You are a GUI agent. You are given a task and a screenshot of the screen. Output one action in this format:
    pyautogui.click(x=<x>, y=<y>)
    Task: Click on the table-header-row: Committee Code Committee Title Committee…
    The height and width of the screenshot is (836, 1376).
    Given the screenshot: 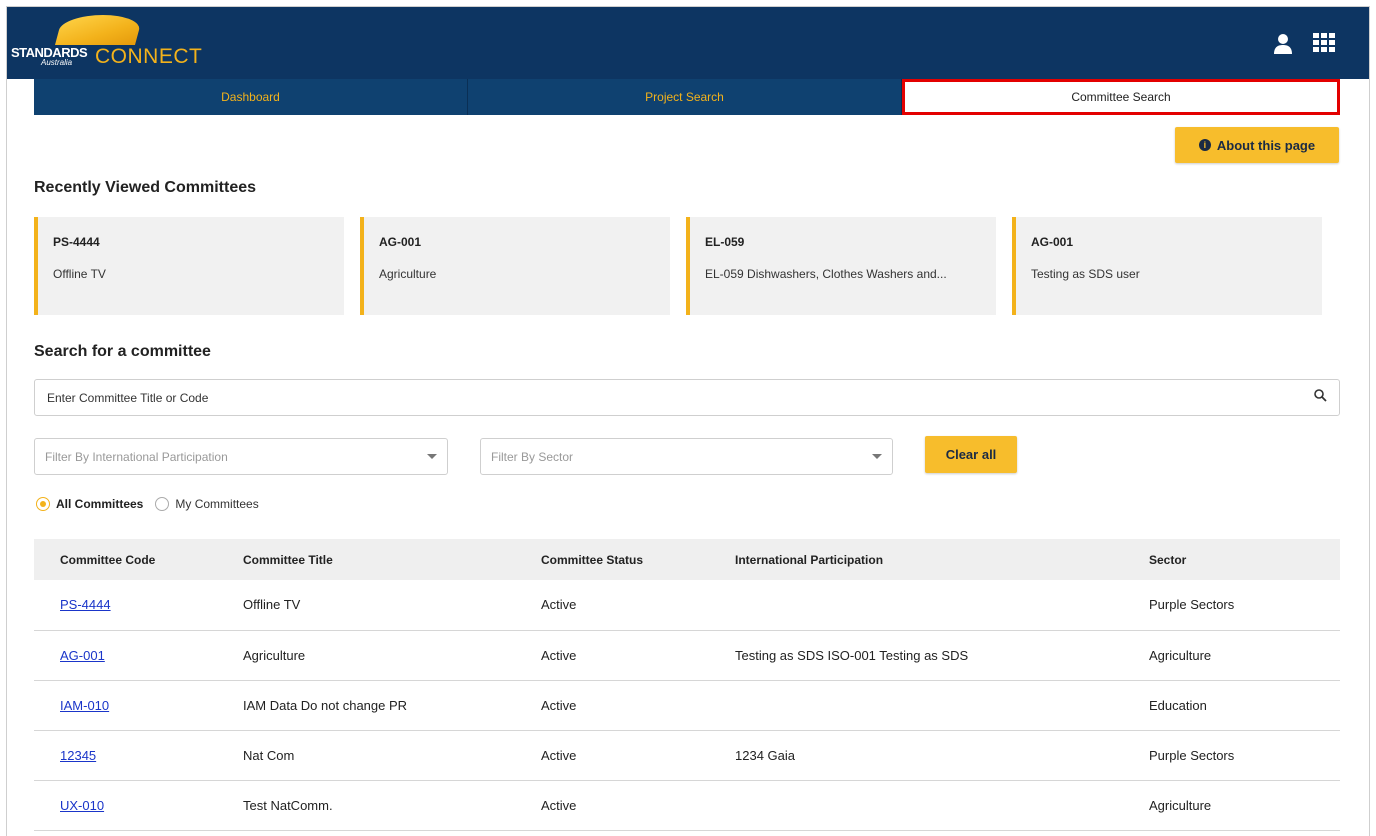 What is the action you would take?
    pyautogui.click(x=687, y=559)
    